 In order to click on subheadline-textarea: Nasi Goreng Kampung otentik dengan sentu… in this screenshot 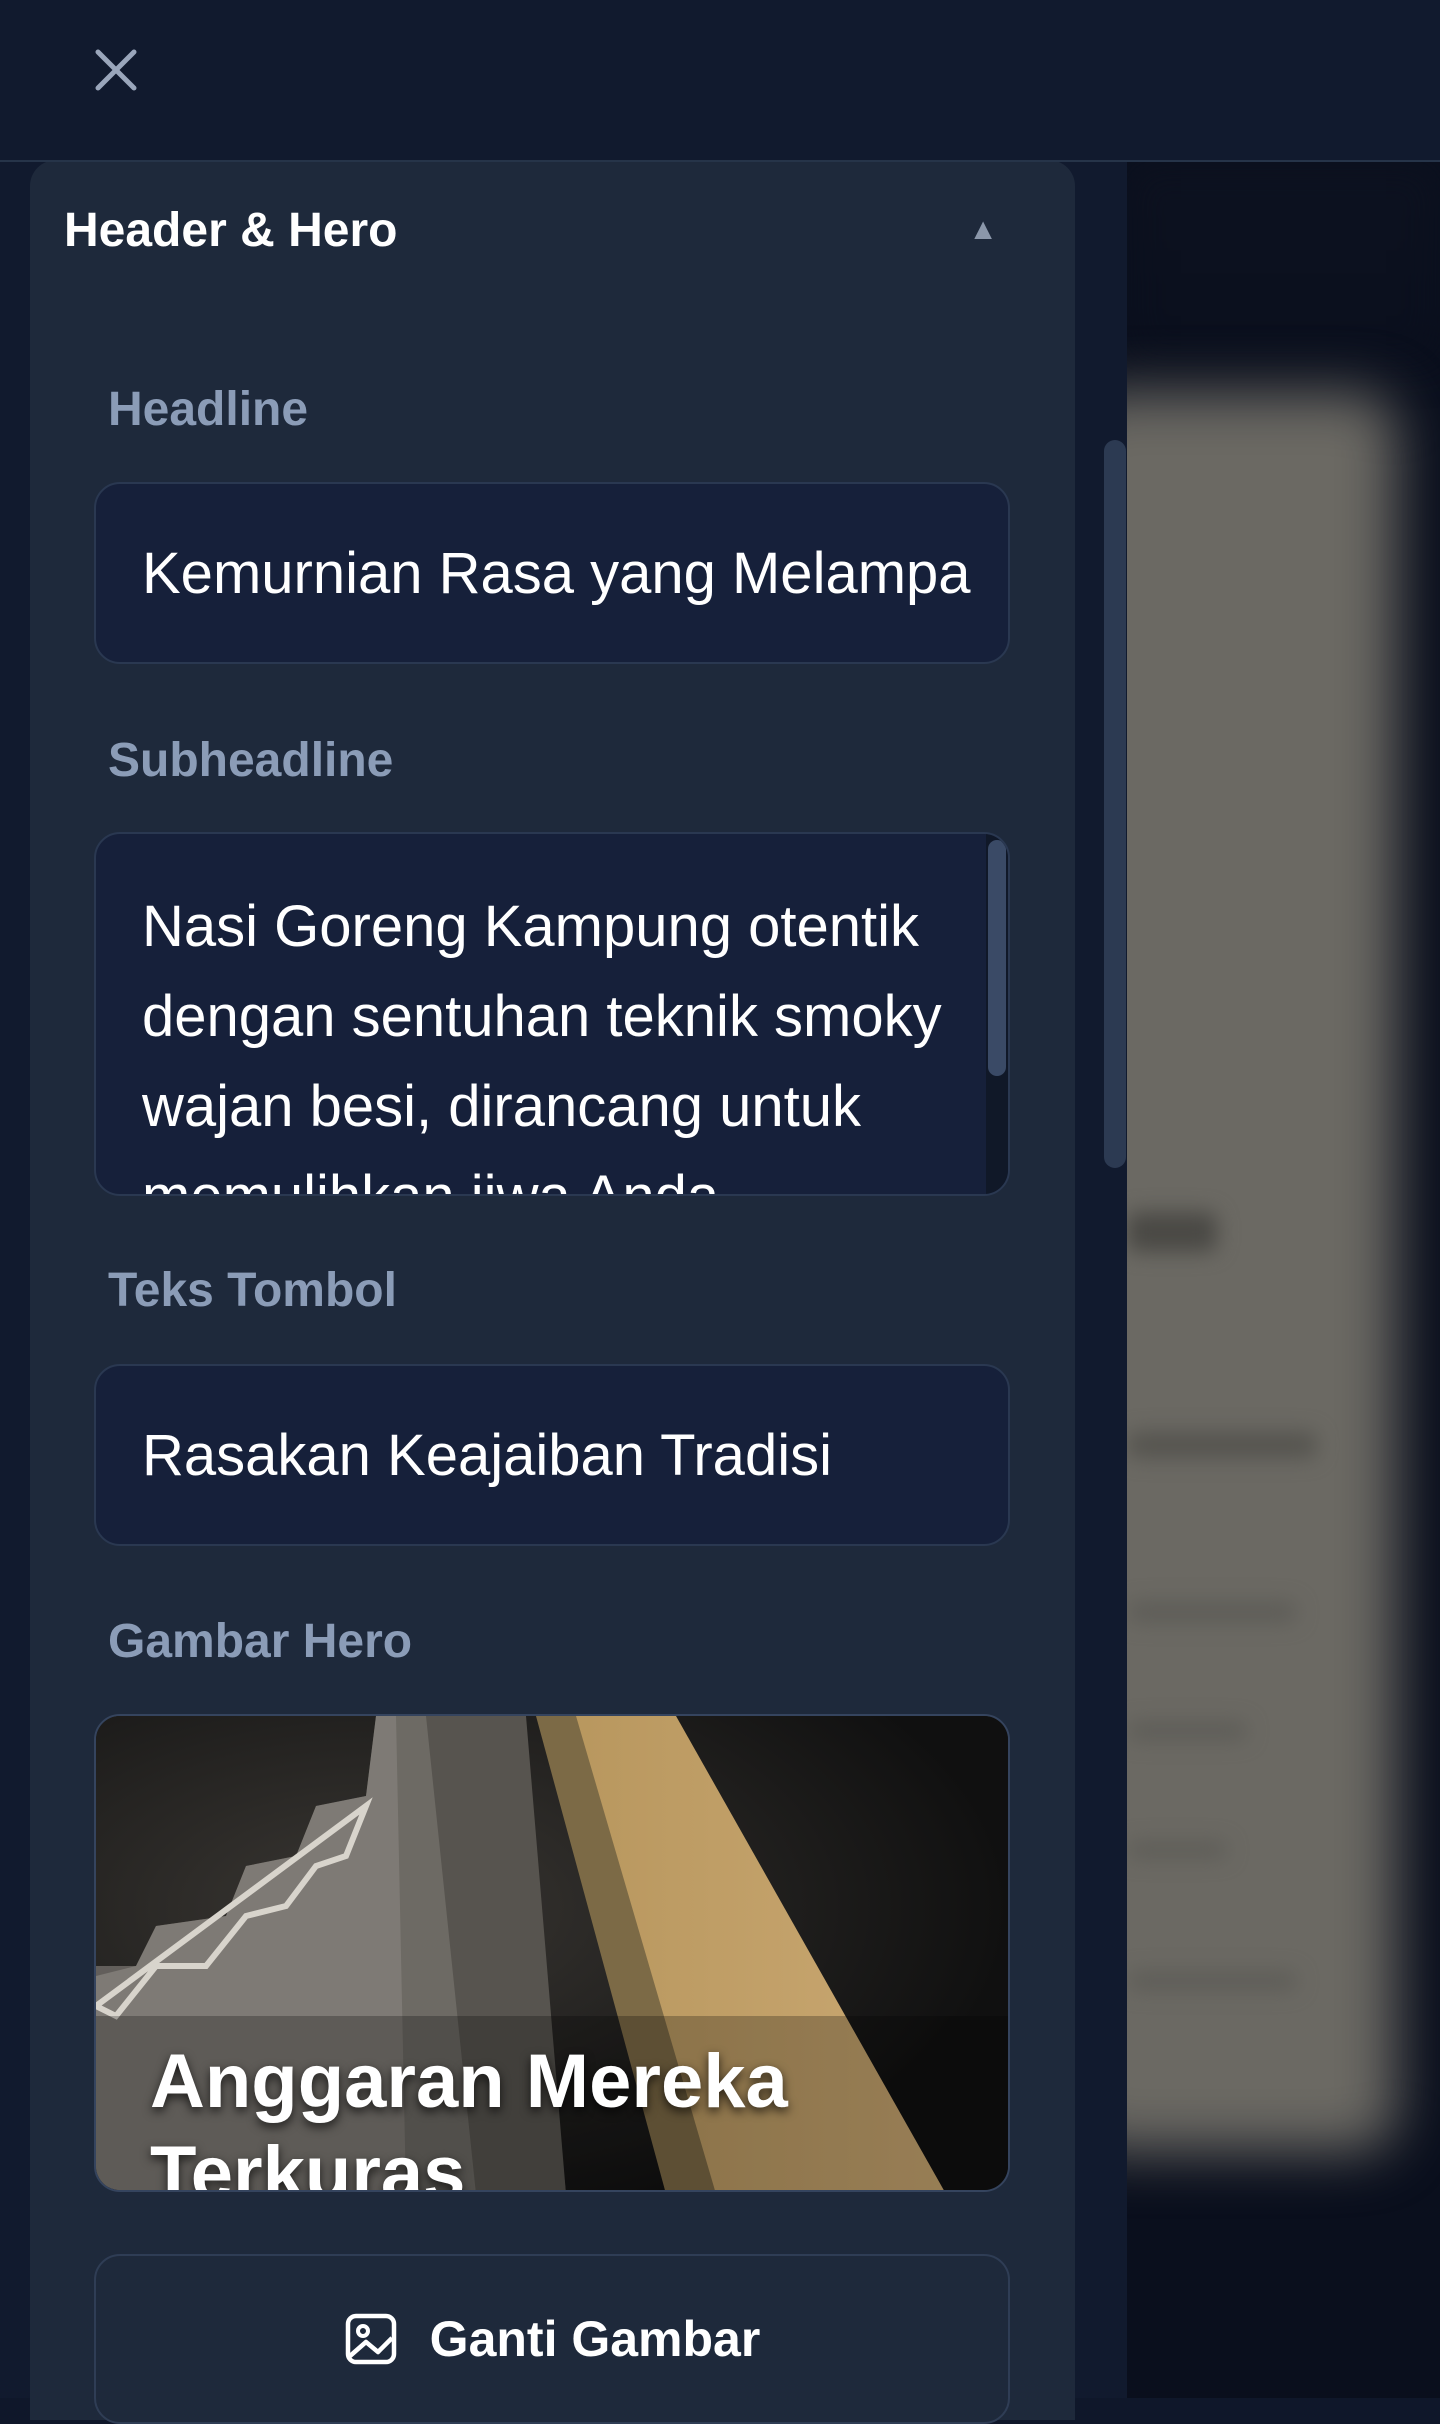, I will do `click(552, 1014)`.